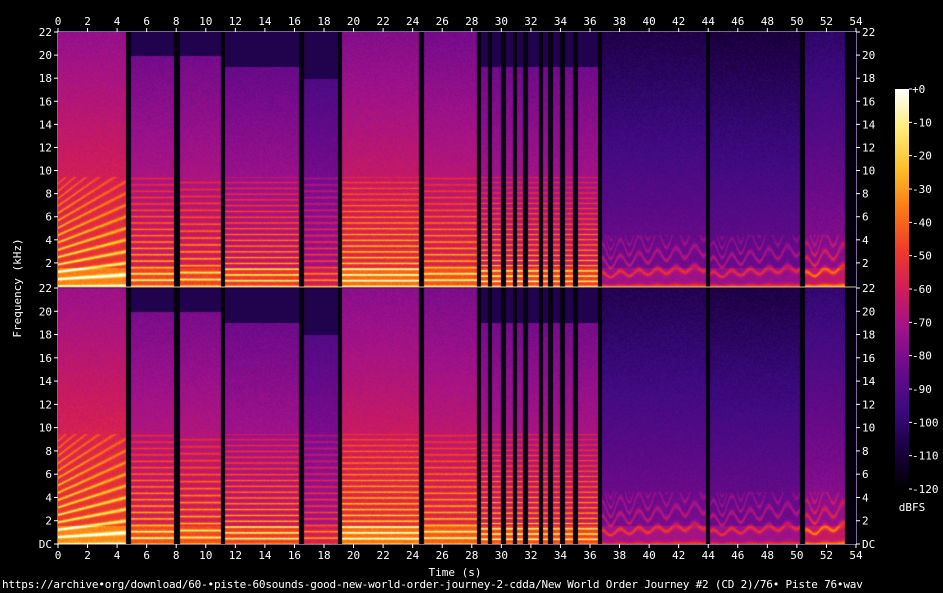 The image size is (943, 593). What do you see at coordinates (146, 21) in the screenshot?
I see `x-tick-top-label: 6` at bounding box center [146, 21].